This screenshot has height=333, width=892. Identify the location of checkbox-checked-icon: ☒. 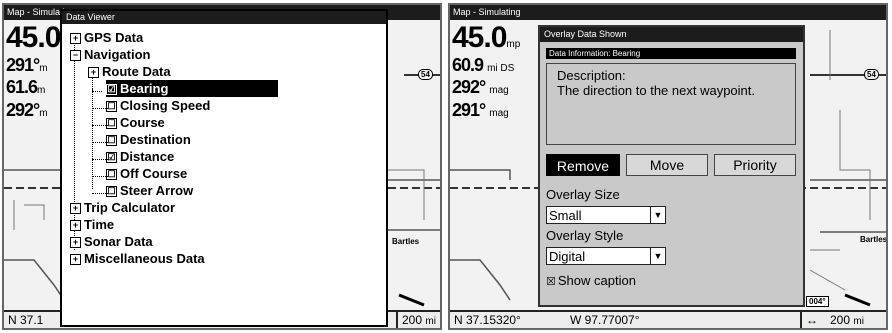
(551, 282).